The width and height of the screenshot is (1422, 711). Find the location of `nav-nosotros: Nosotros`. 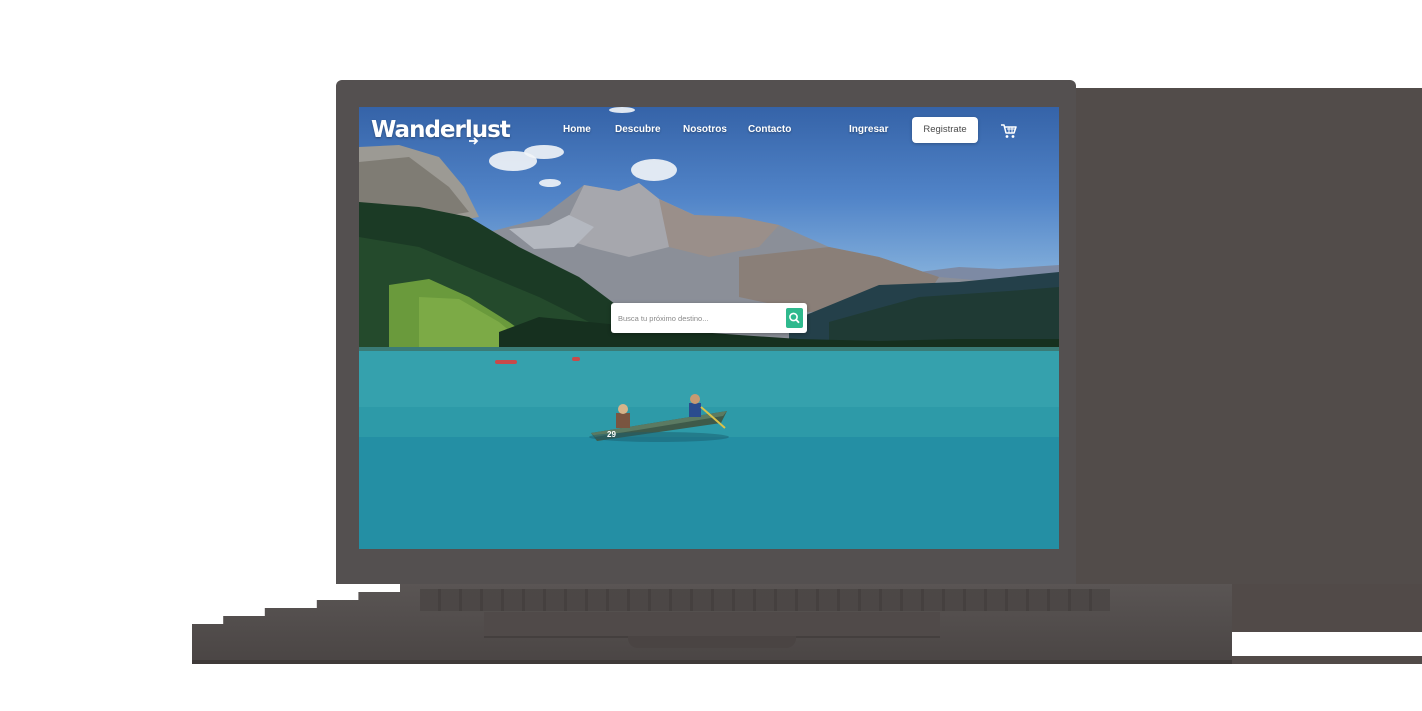

nav-nosotros: Nosotros is located at coordinates (705, 129).